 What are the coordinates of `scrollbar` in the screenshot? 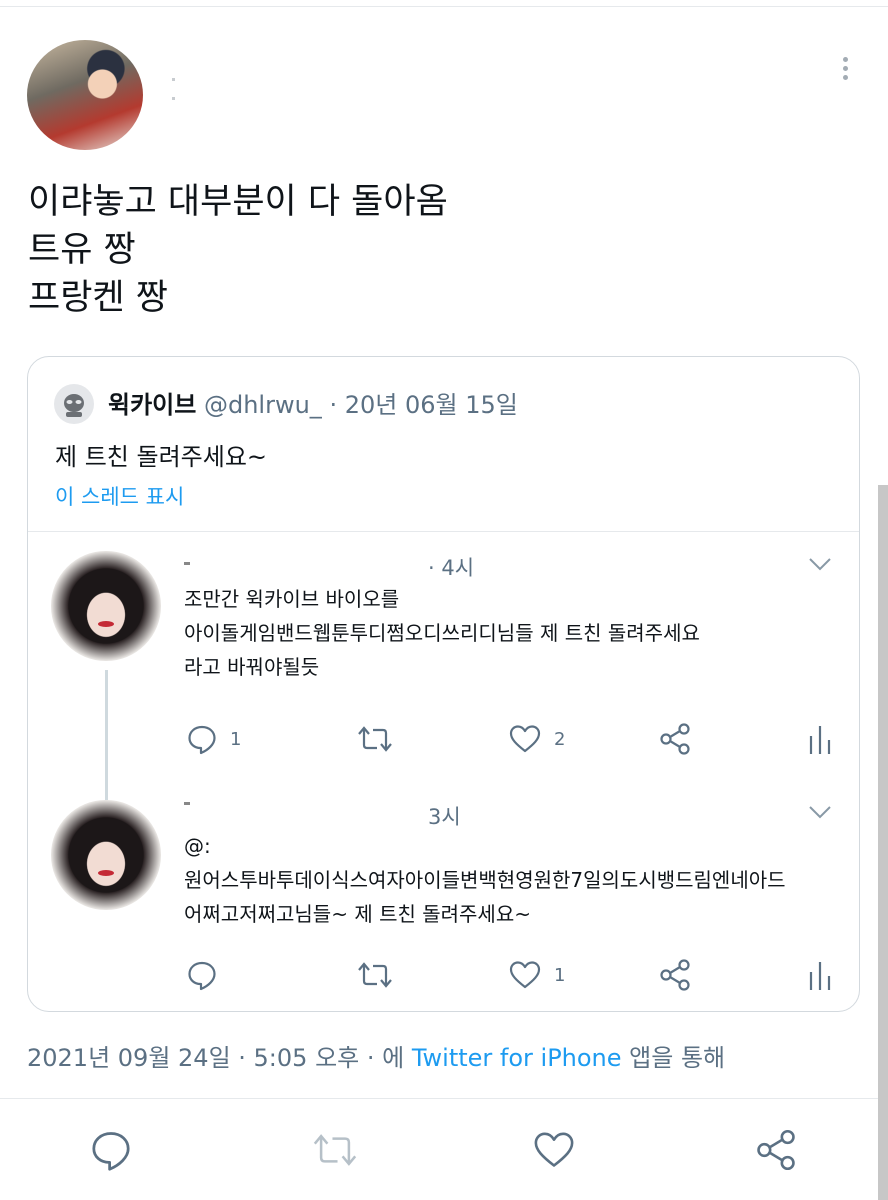 It's located at (883, 842).